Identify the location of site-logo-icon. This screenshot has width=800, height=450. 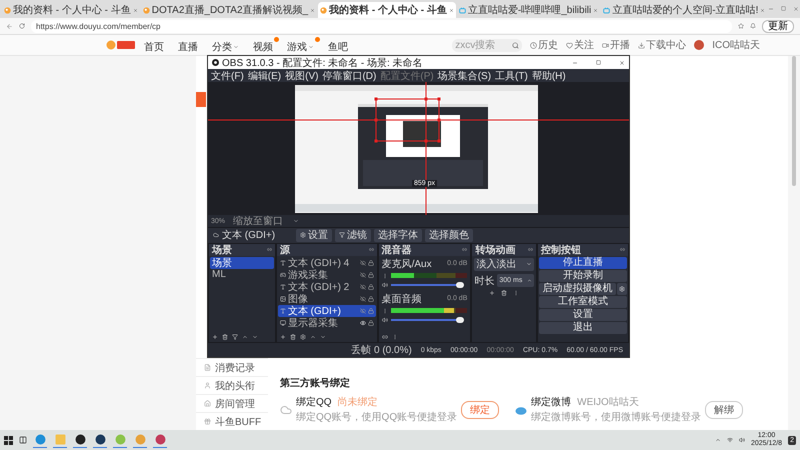
(121, 45).